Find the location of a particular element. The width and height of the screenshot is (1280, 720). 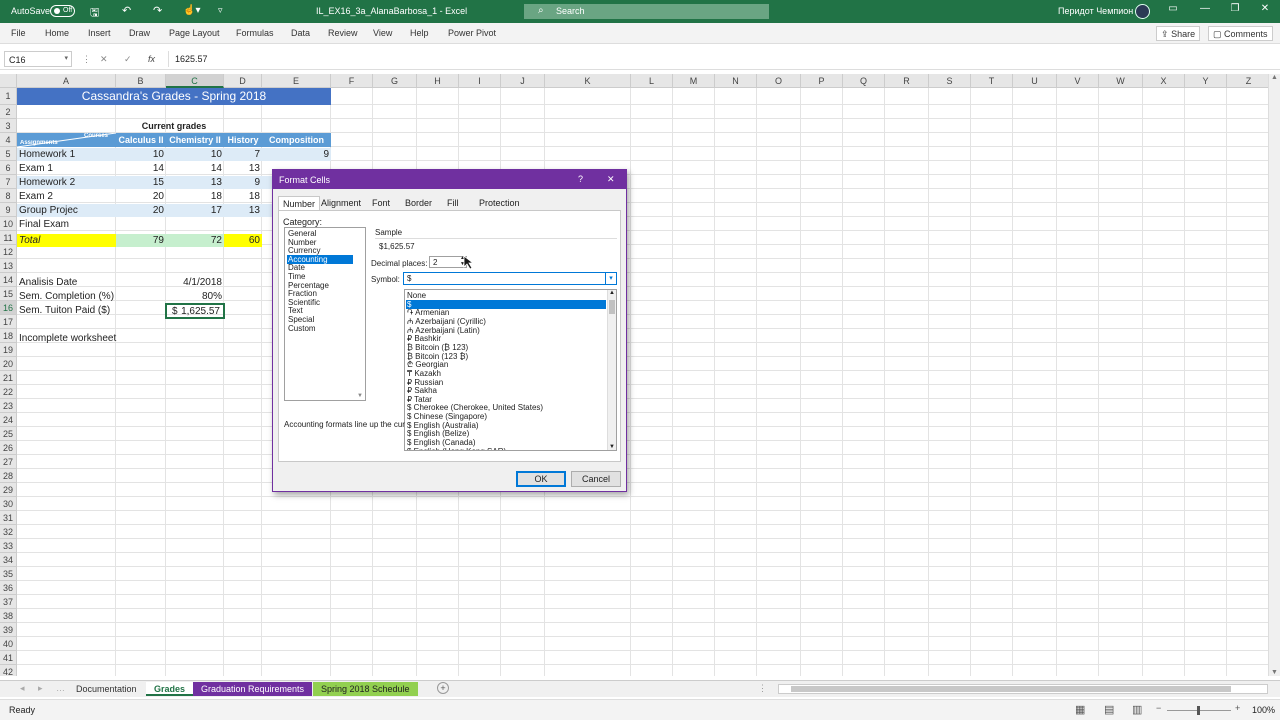

row-header: 19 is located at coordinates (8, 350).